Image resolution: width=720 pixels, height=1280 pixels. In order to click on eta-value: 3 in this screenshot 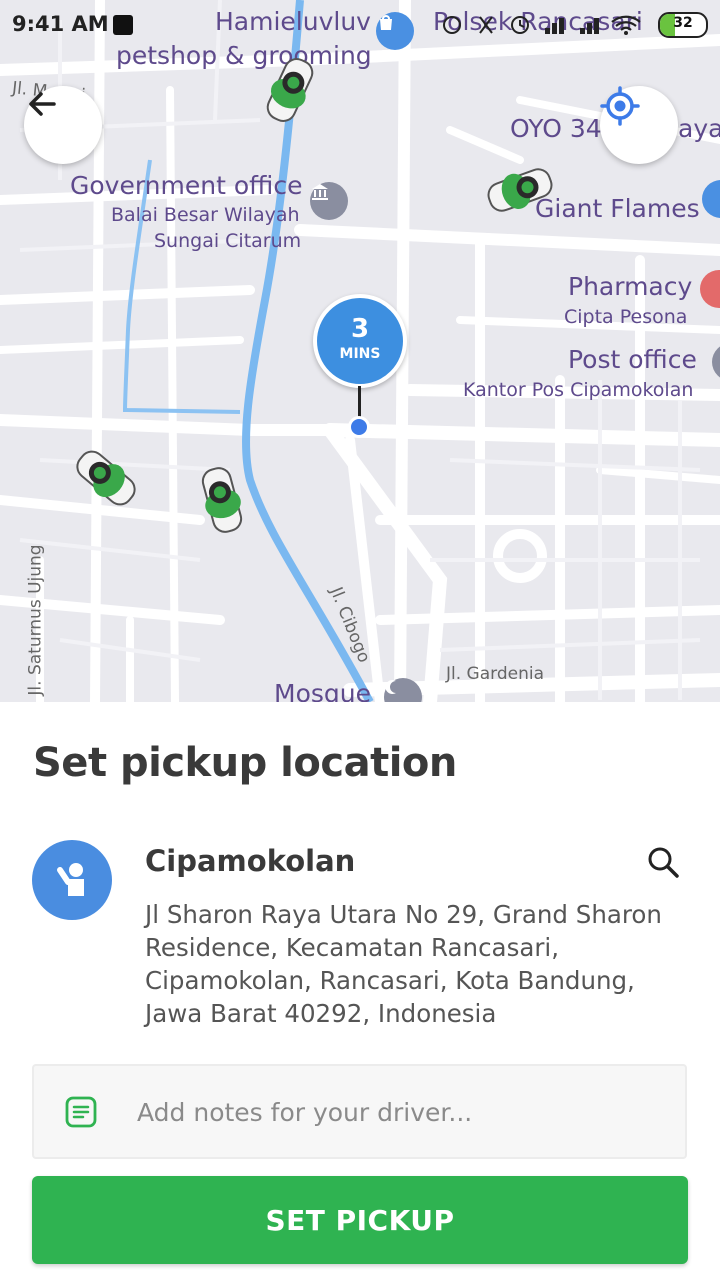, I will do `click(360, 329)`.